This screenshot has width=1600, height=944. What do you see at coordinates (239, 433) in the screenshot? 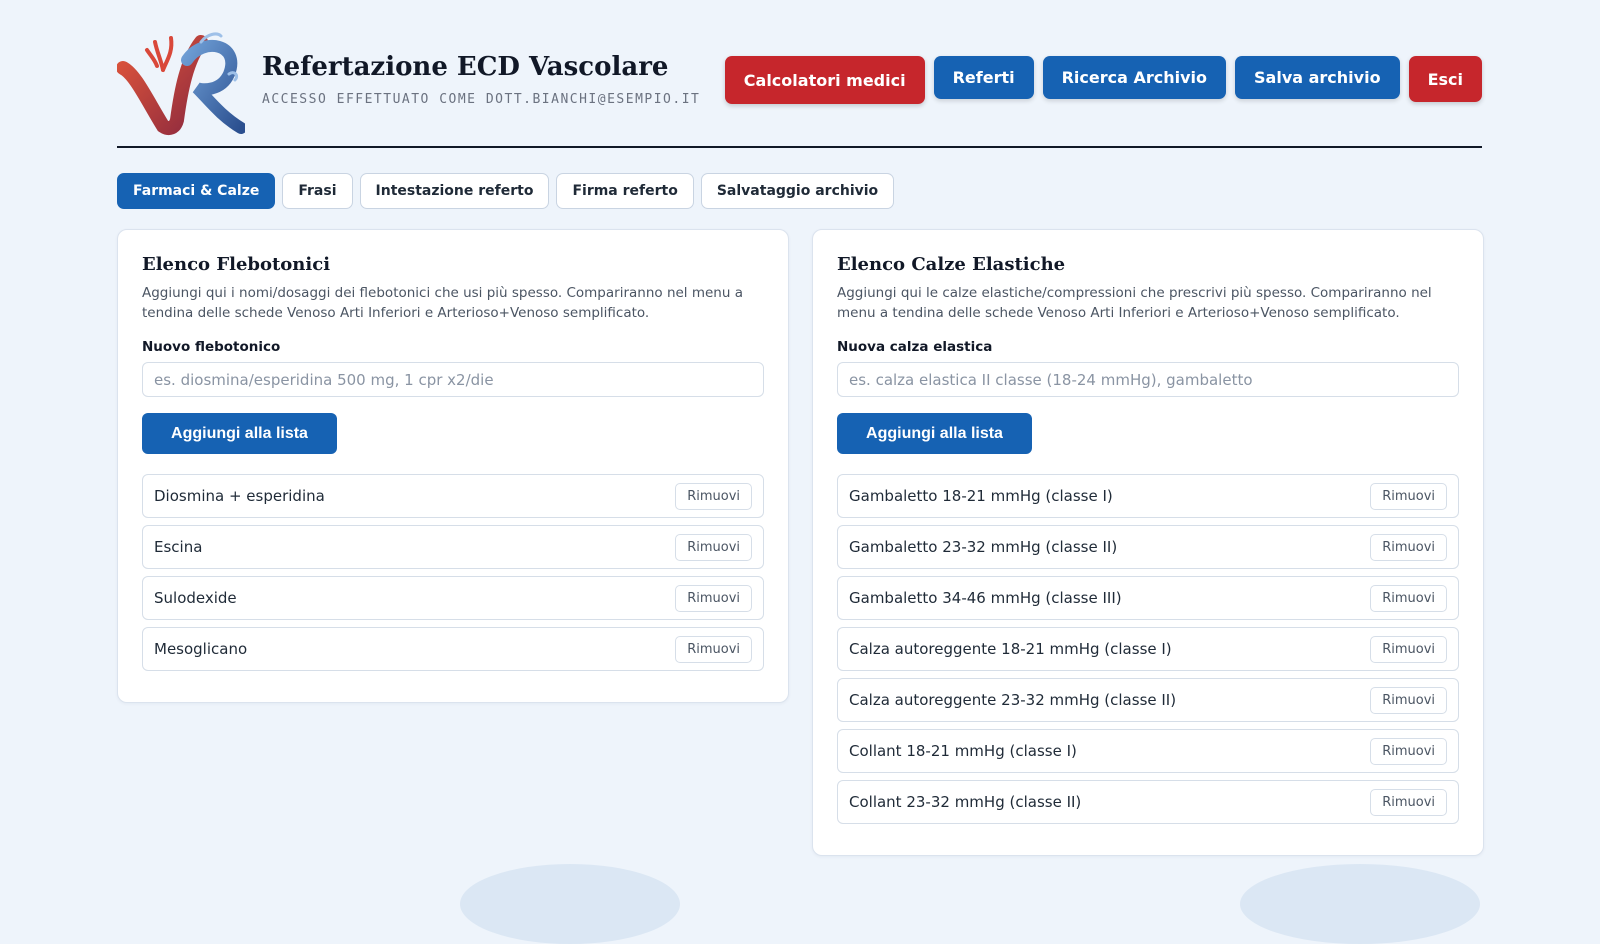
I see `add-flebotonico-button: Aggiungi alla lista` at bounding box center [239, 433].